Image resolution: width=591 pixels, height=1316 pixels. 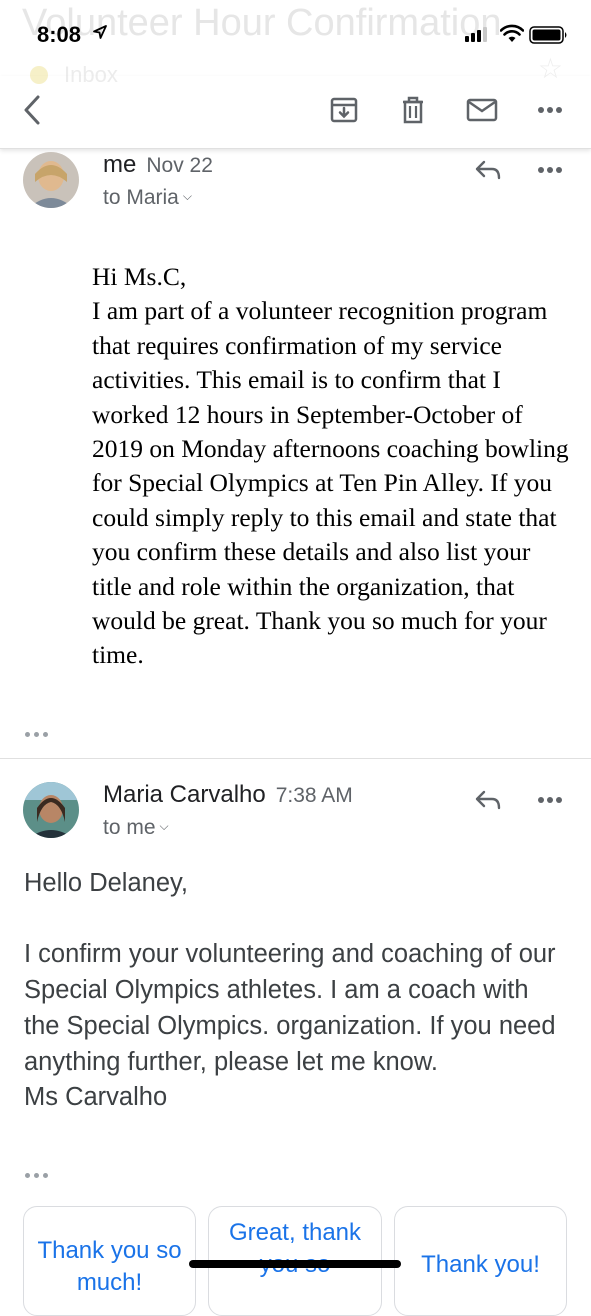 I want to click on recipients-text: to me, so click(x=129, y=827).